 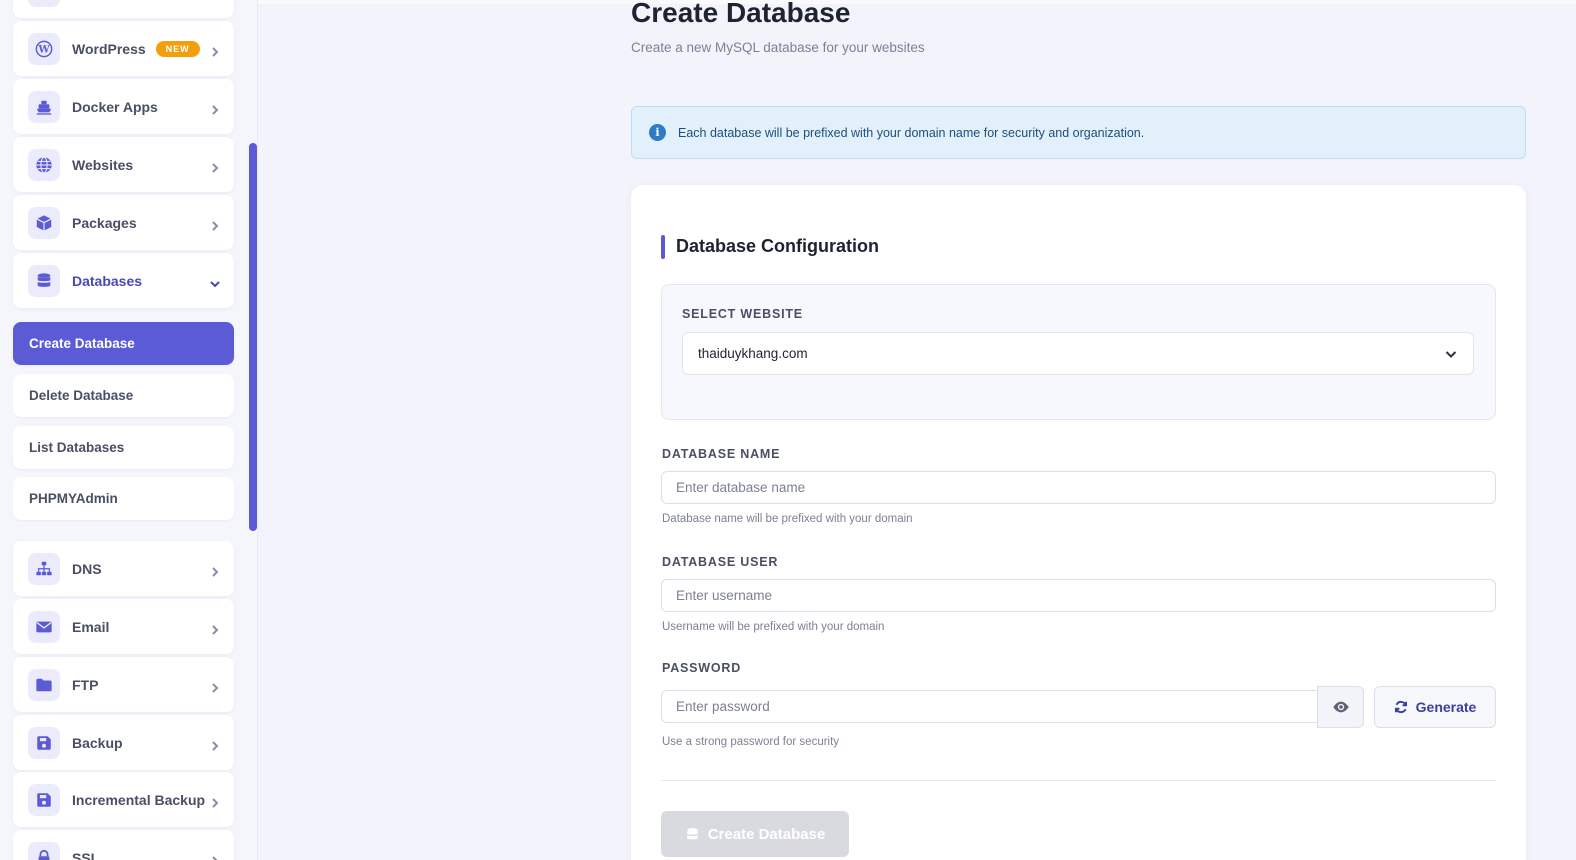 What do you see at coordinates (44, 222) in the screenshot?
I see `box-icon` at bounding box center [44, 222].